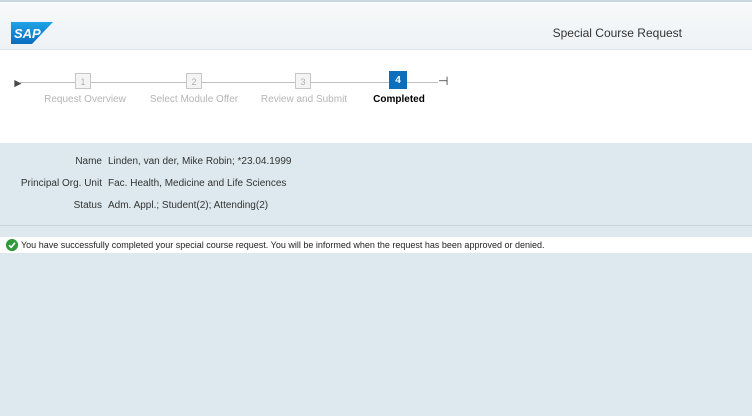 The height and width of the screenshot is (416, 752). I want to click on org-label: Principal Org. Unit, so click(61, 183).